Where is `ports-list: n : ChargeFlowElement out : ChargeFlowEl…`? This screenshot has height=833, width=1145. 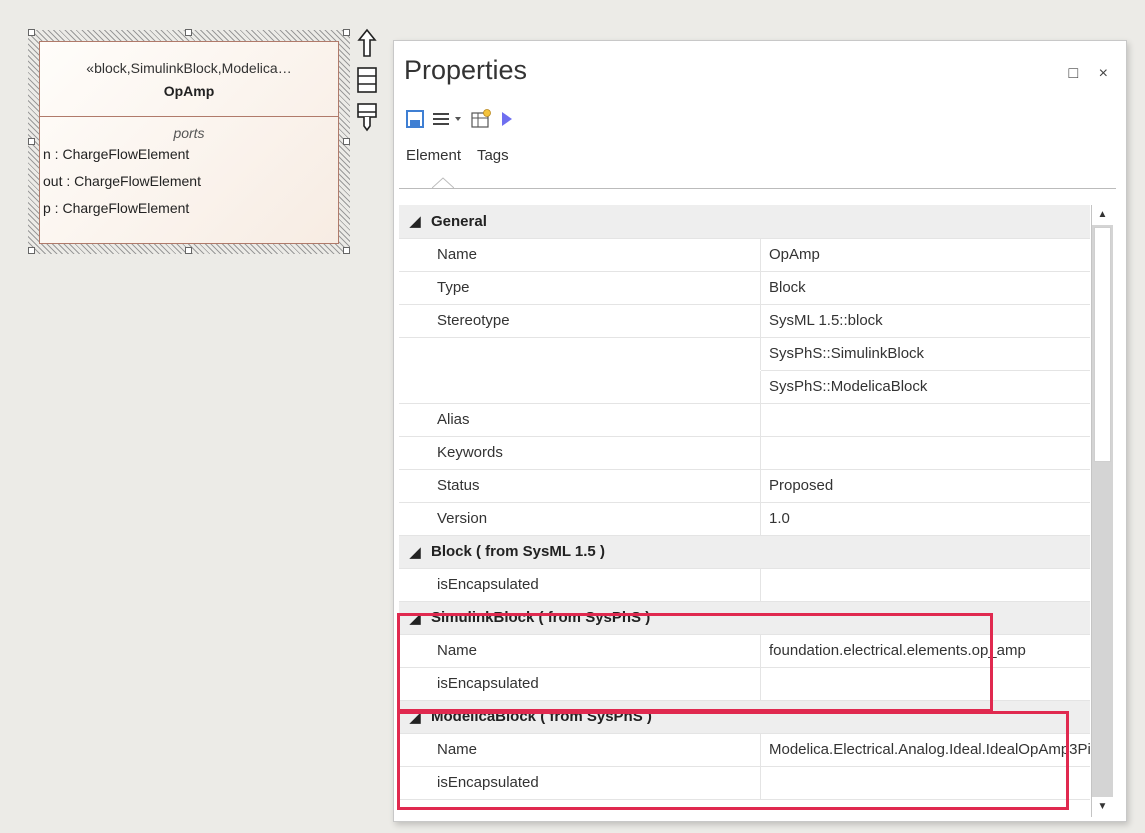
ports-list: n : ChargeFlowElement out : ChargeFlowEl… is located at coordinates (189, 181).